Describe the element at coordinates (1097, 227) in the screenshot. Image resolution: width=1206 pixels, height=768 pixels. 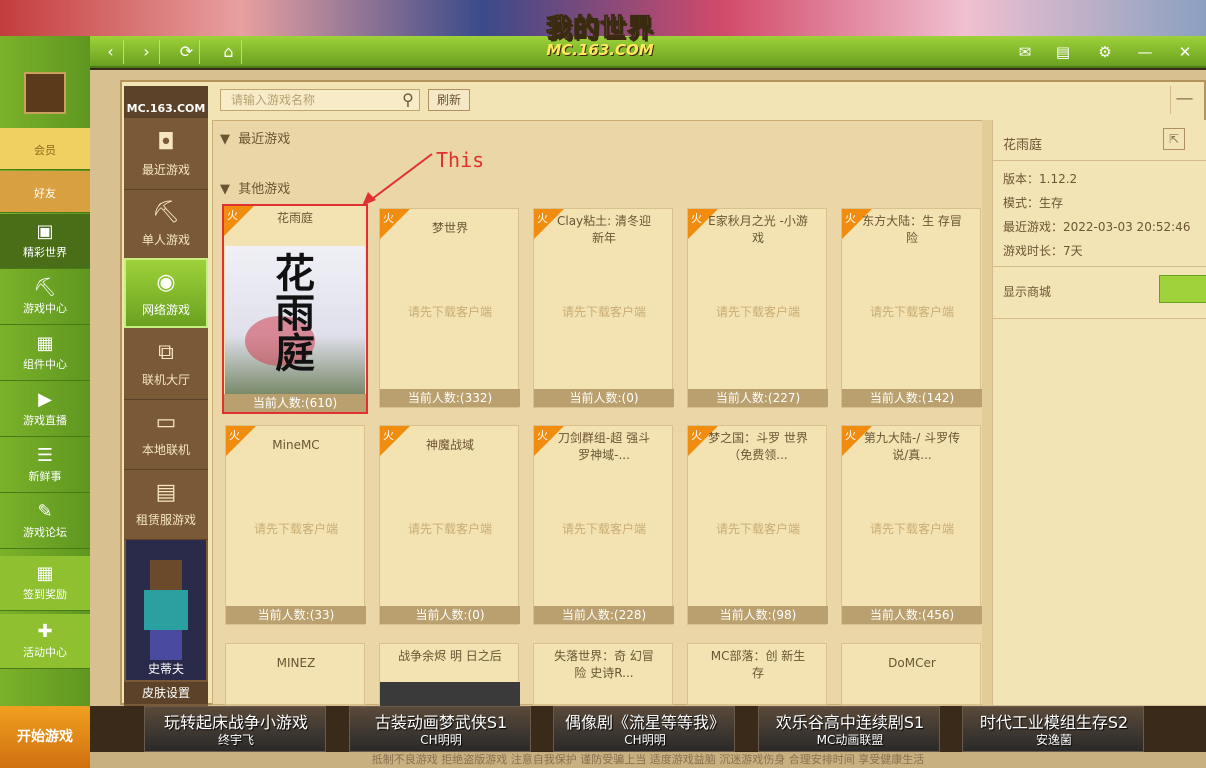
I see `info-recent: 最近游戏：2022-03-03 20:52:46` at that location.